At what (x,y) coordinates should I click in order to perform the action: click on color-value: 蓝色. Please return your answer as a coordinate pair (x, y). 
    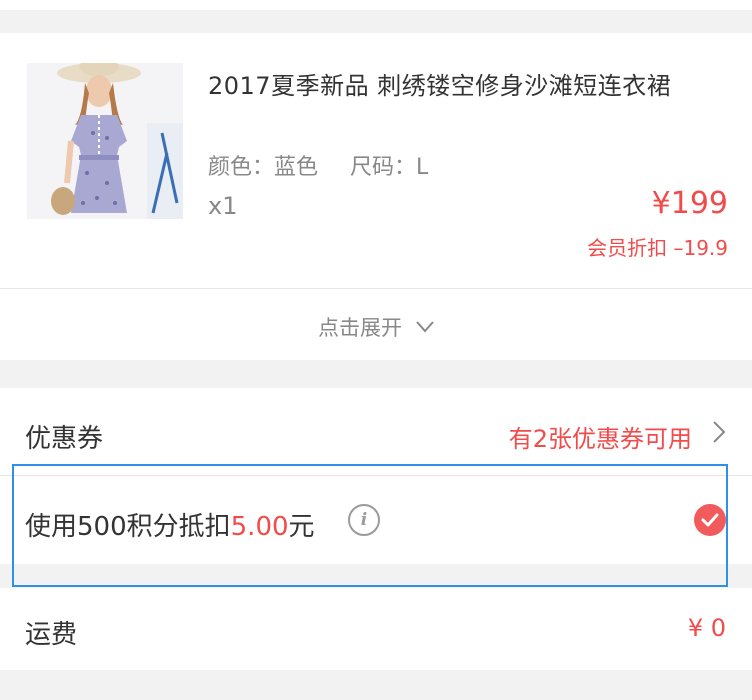
    Looking at the image, I should click on (296, 167).